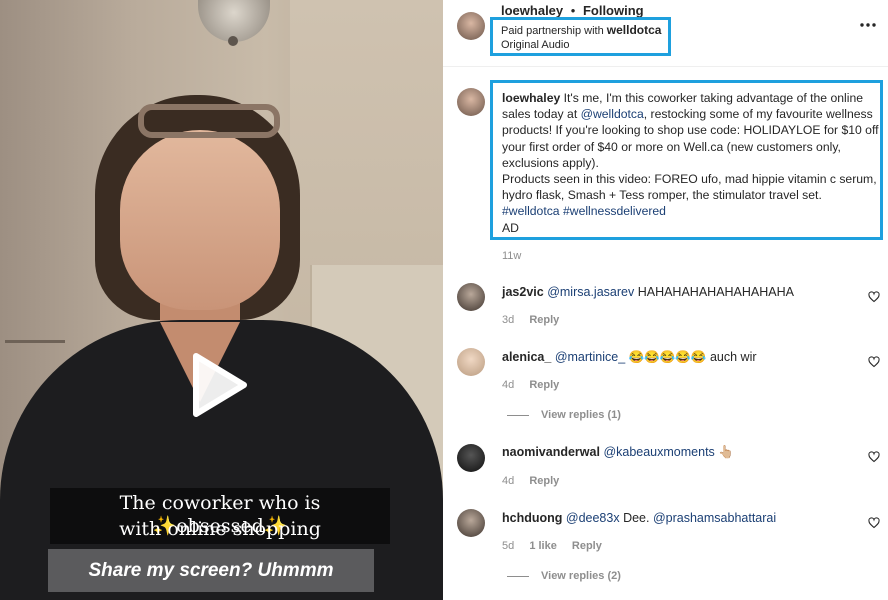 The height and width of the screenshot is (600, 888). Describe the element at coordinates (511, 256) in the screenshot. I see `post-age: 11w` at that location.